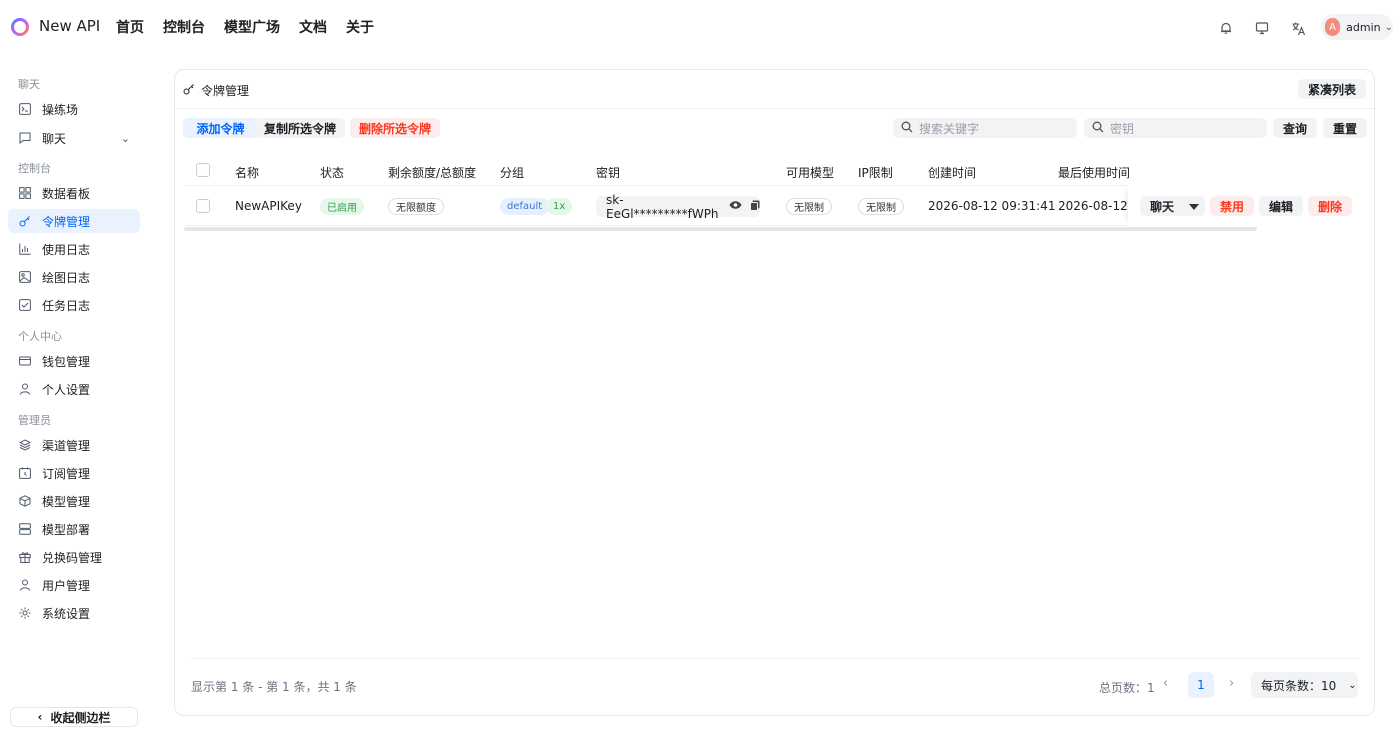 Image resolution: width=1400 pixels, height=736 pixels. Describe the element at coordinates (1331, 89) in the screenshot. I see `compact-list-button: 紧凑列表` at that location.